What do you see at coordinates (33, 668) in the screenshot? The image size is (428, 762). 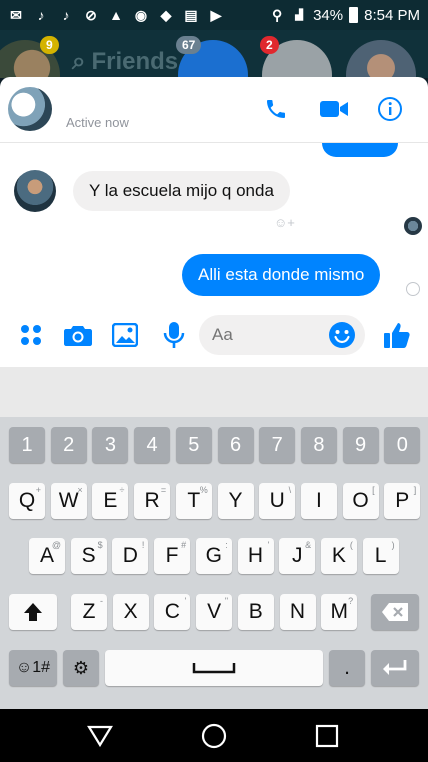 I see `symbols-key: ☺1#` at bounding box center [33, 668].